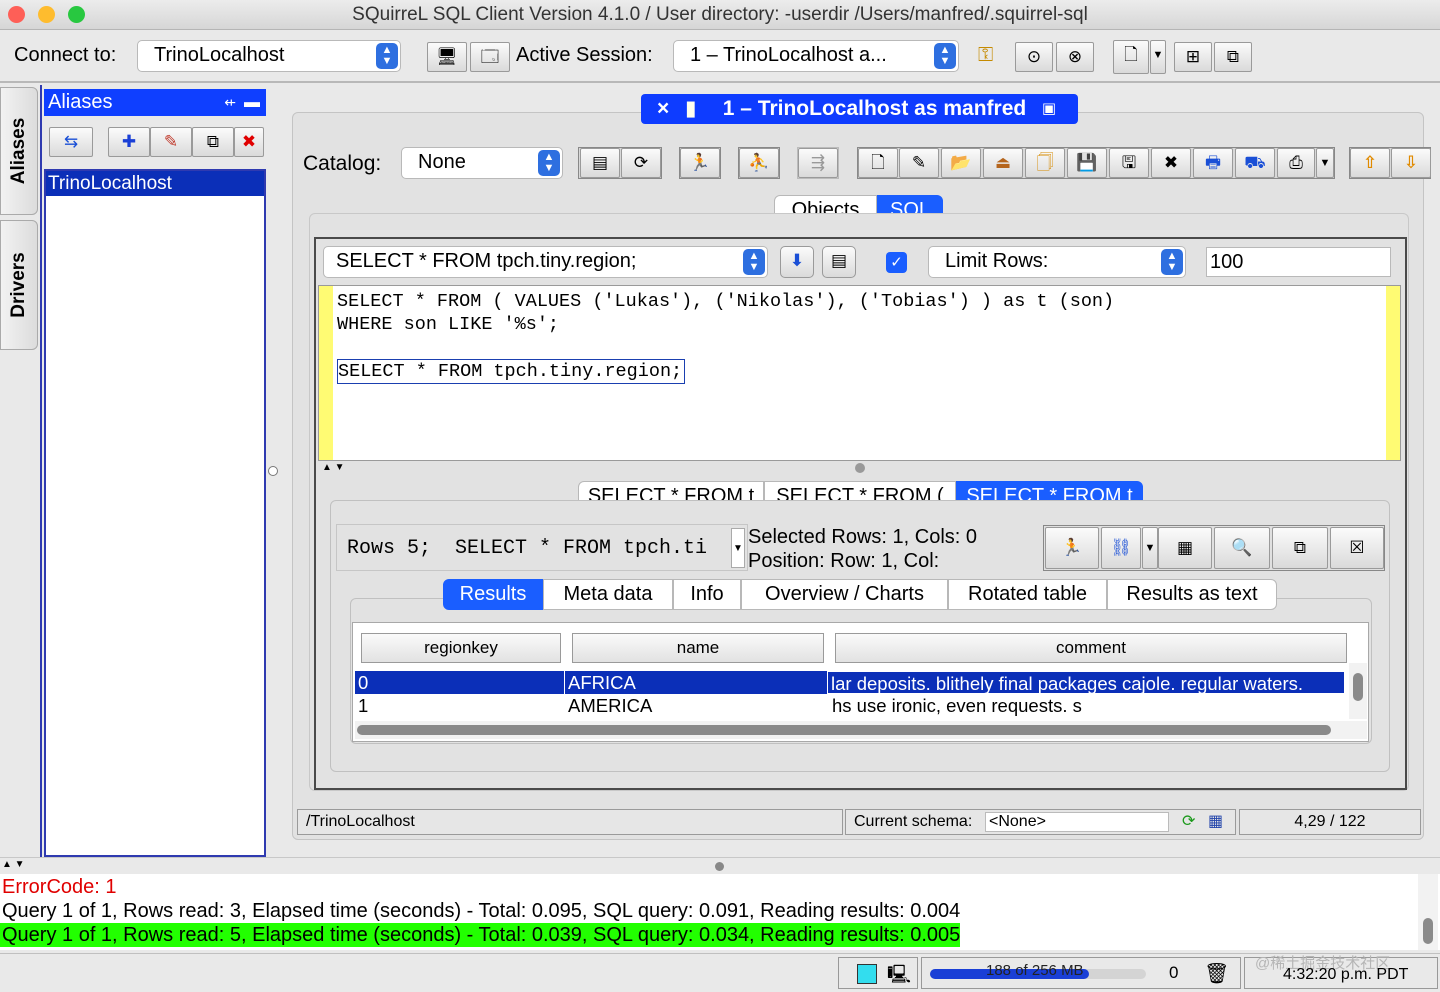 Image resolution: width=1440 pixels, height=992 pixels. What do you see at coordinates (252, 102) in the screenshot?
I see `minimize-icon: ▬` at bounding box center [252, 102].